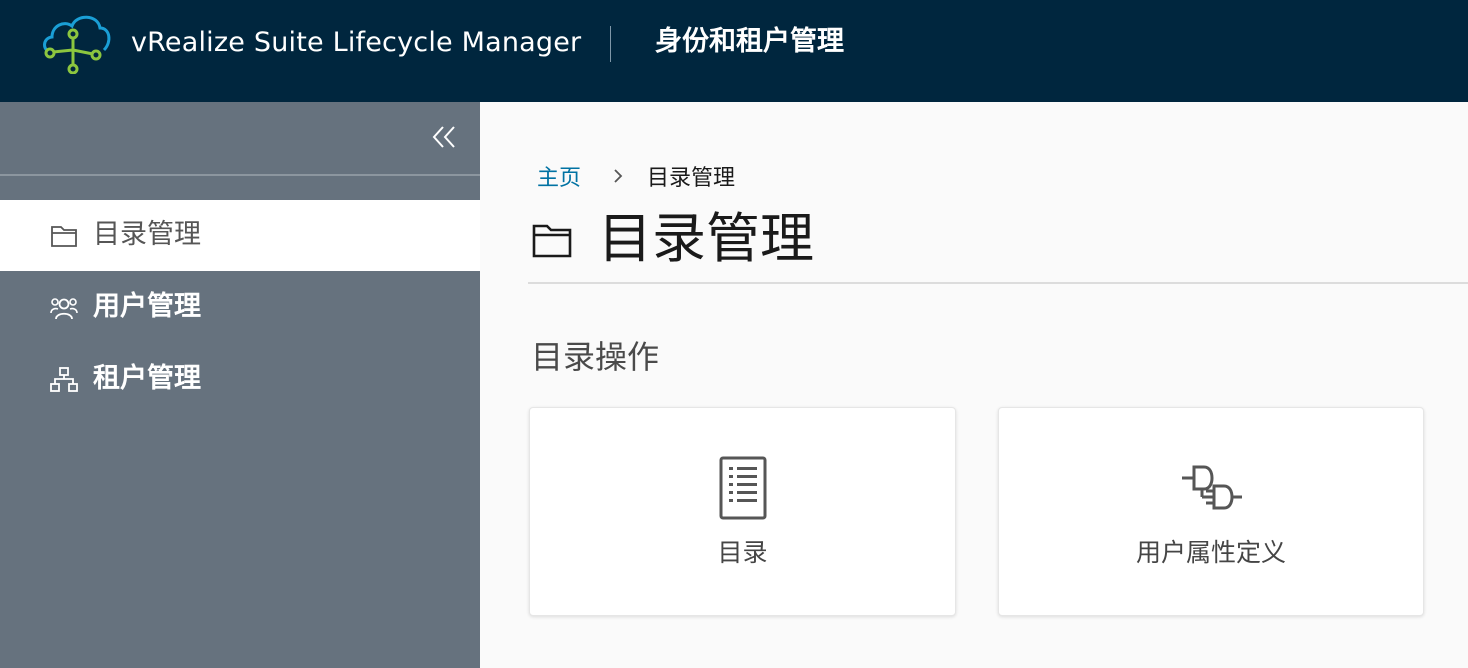 Image resolution: width=1468 pixels, height=668 pixels. What do you see at coordinates (595, 357) in the screenshot?
I see `section-heading: 目录操作` at bounding box center [595, 357].